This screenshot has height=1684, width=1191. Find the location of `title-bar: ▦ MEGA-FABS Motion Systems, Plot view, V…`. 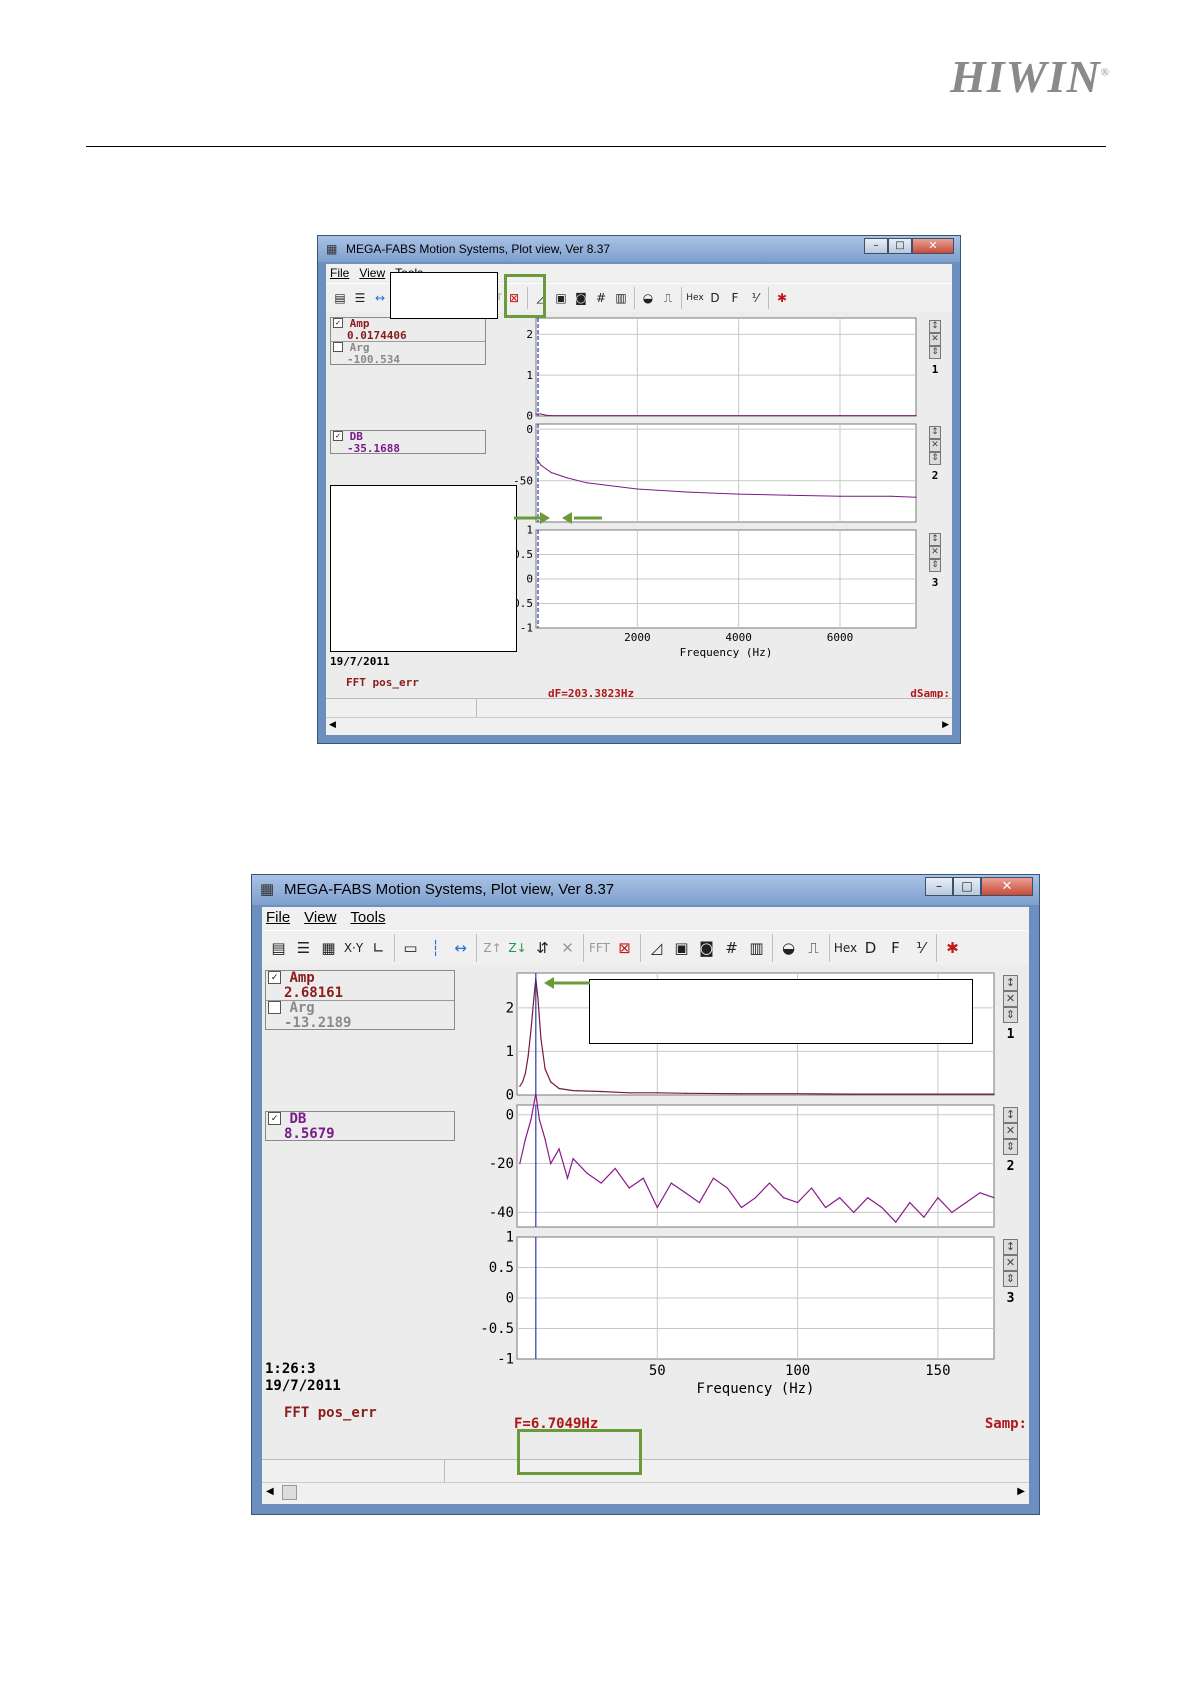

title-bar: ▦ MEGA-FABS Motion Systems, Plot view, V… is located at coordinates (639, 249).